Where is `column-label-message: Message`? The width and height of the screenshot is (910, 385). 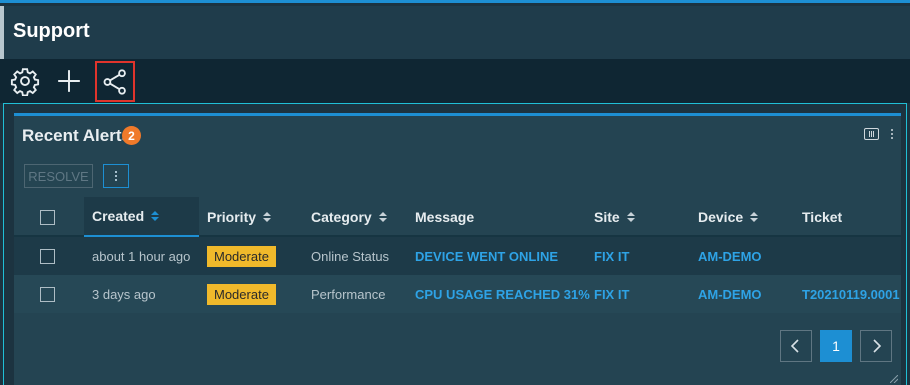 column-label-message: Message is located at coordinates (445, 217).